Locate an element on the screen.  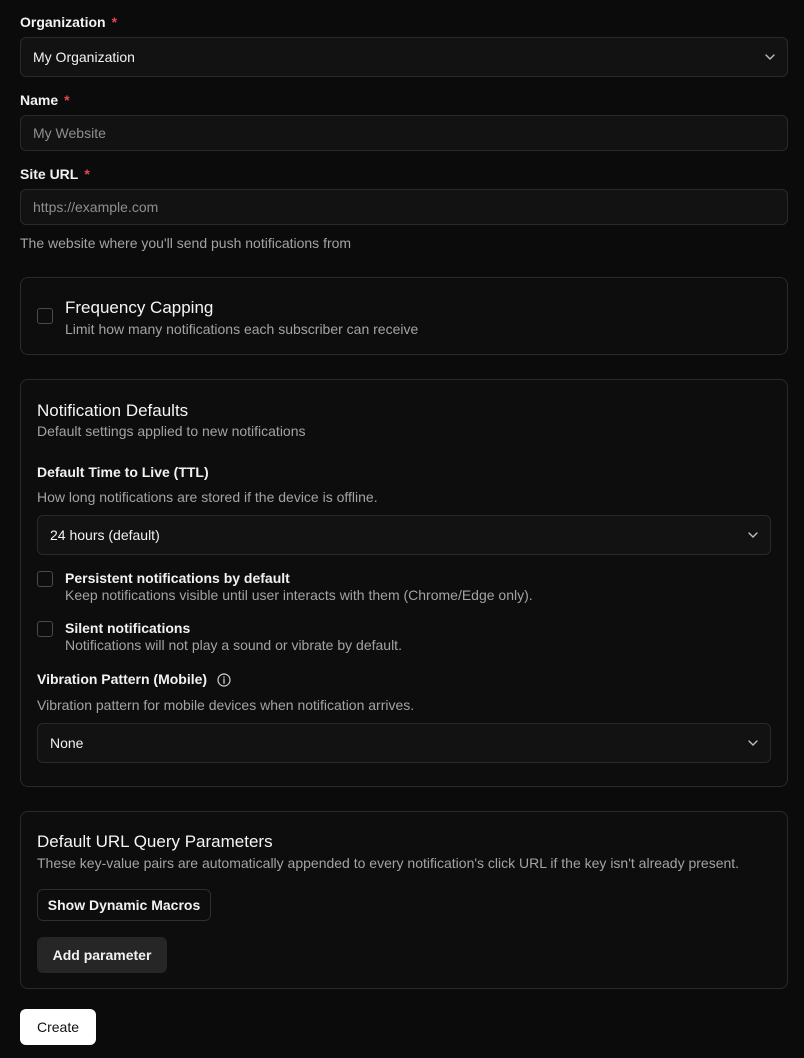
query-params-title: Default URL Query Parameters is located at coordinates (155, 841).